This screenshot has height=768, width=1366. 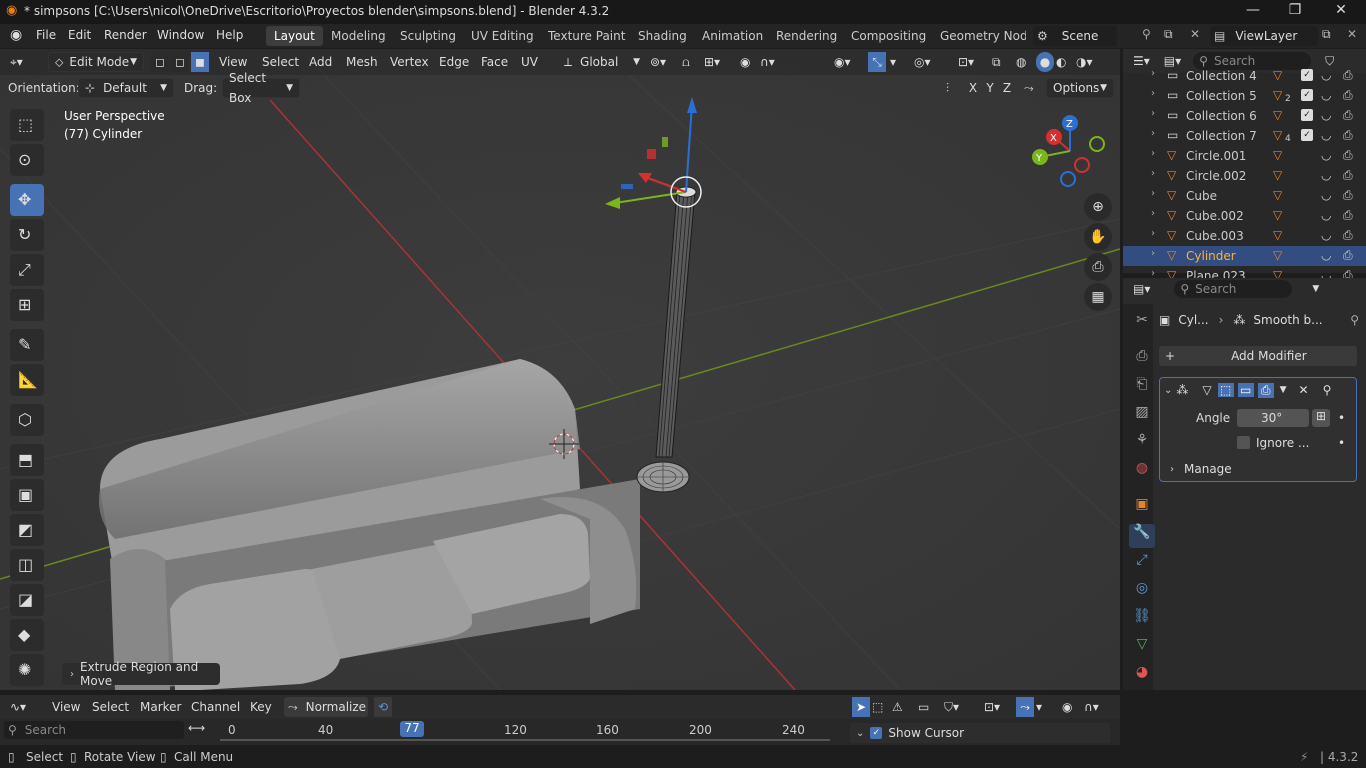 What do you see at coordinates (261, 88) in the screenshot?
I see `drag-dropdown: Select Box ▼` at bounding box center [261, 88].